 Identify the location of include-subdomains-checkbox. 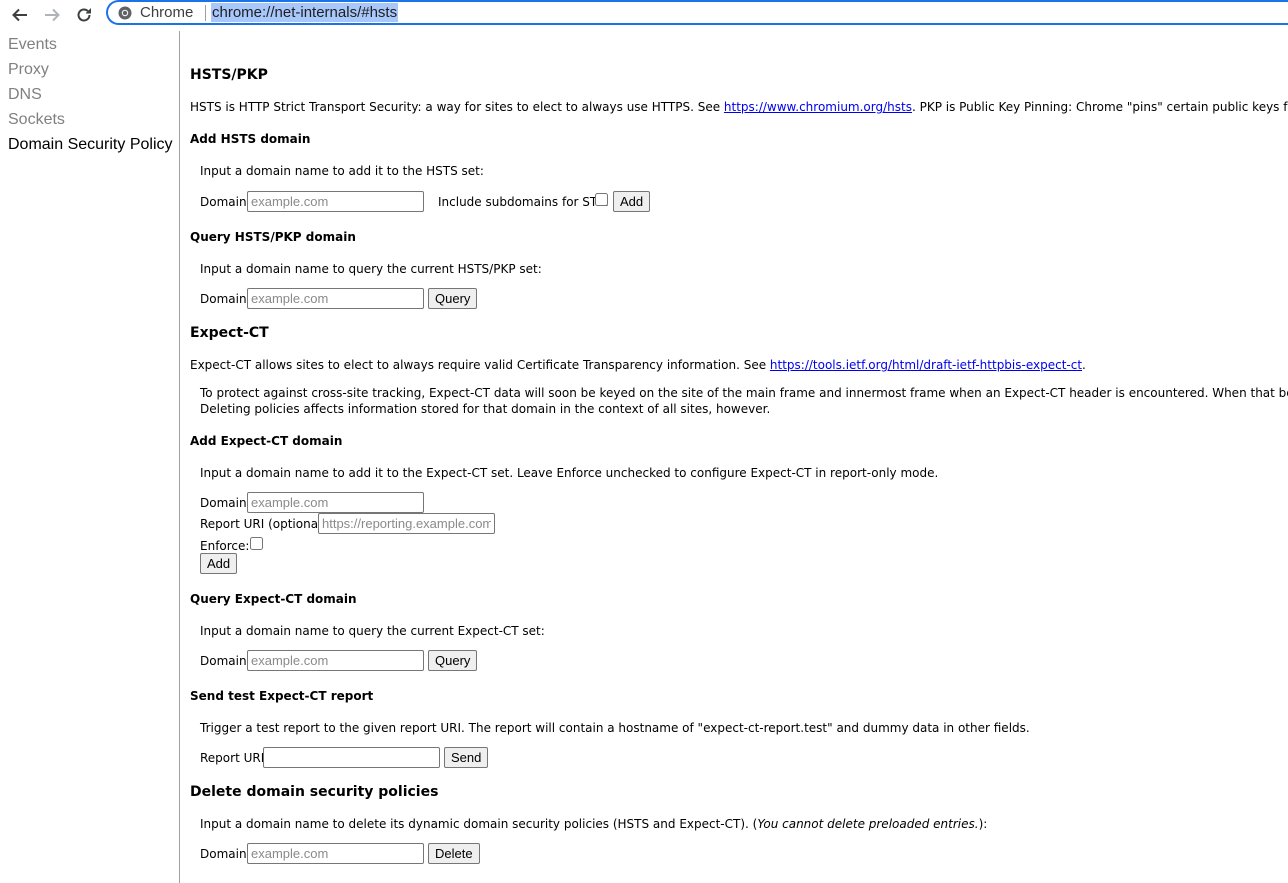
(601, 199).